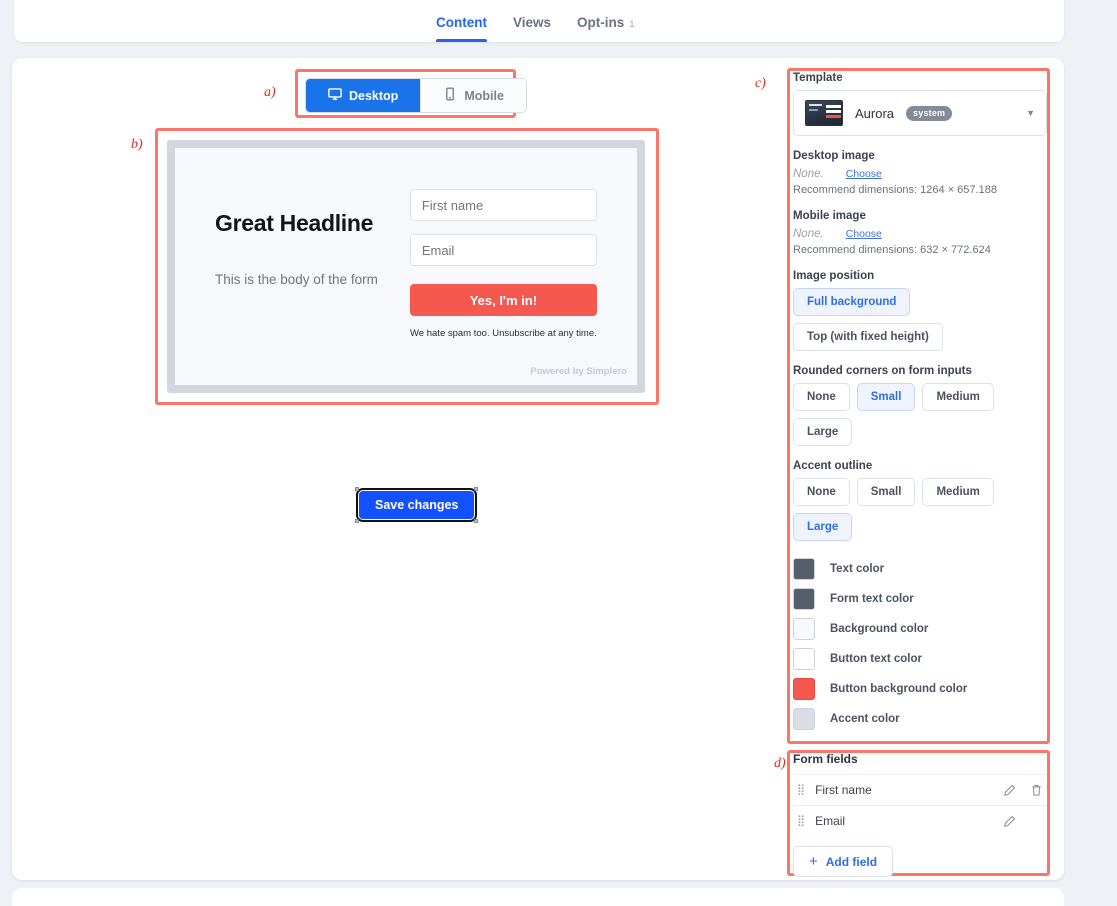 This screenshot has width=1117, height=906. I want to click on image-position-option-top-fixed-height: Top (with fixed height), so click(868, 337).